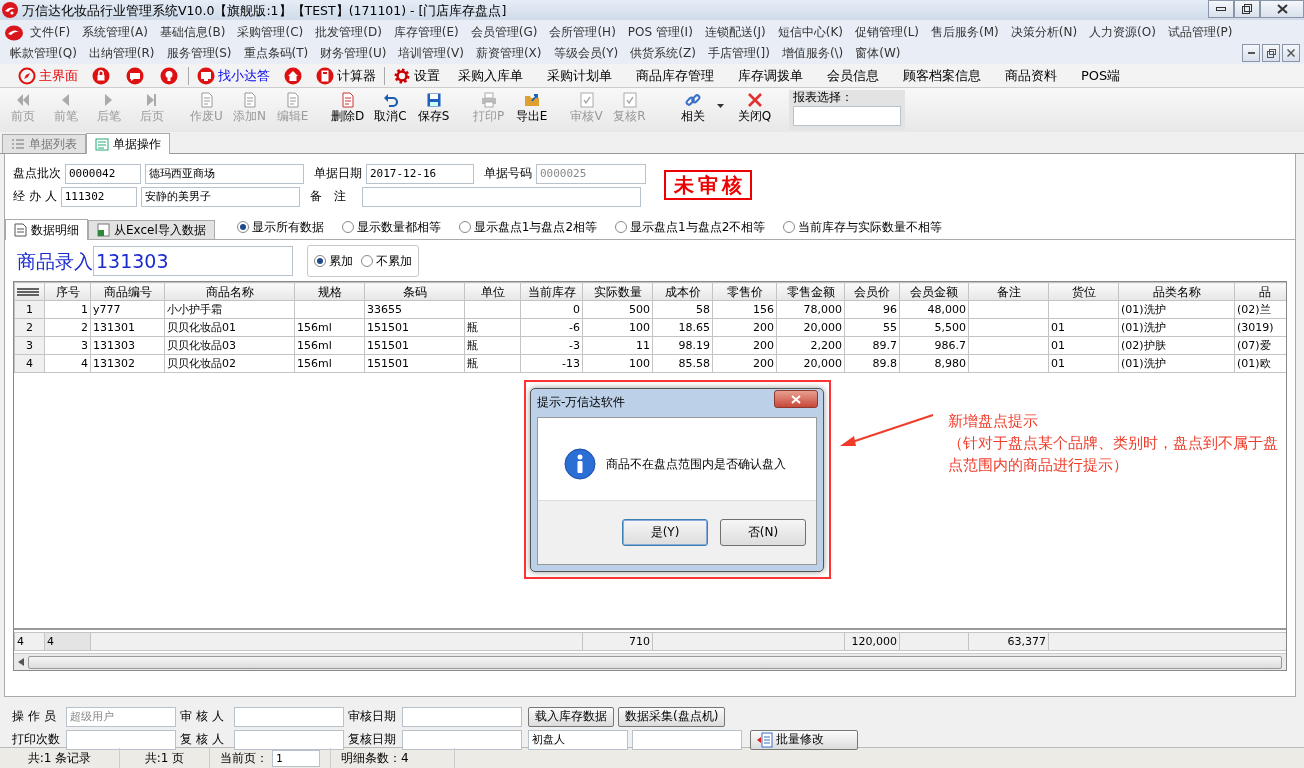  Describe the element at coordinates (591, 173) in the screenshot. I see `document-number-field: 0000025` at that location.